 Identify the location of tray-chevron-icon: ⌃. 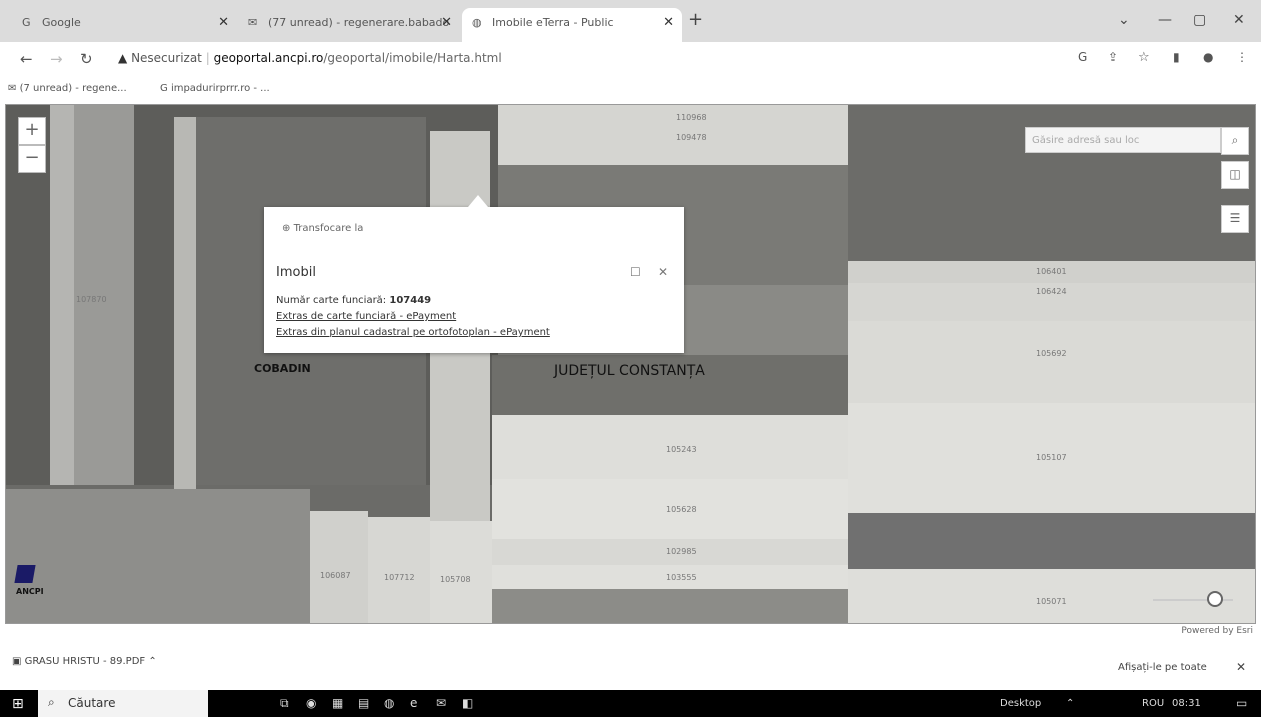
(1070, 703).